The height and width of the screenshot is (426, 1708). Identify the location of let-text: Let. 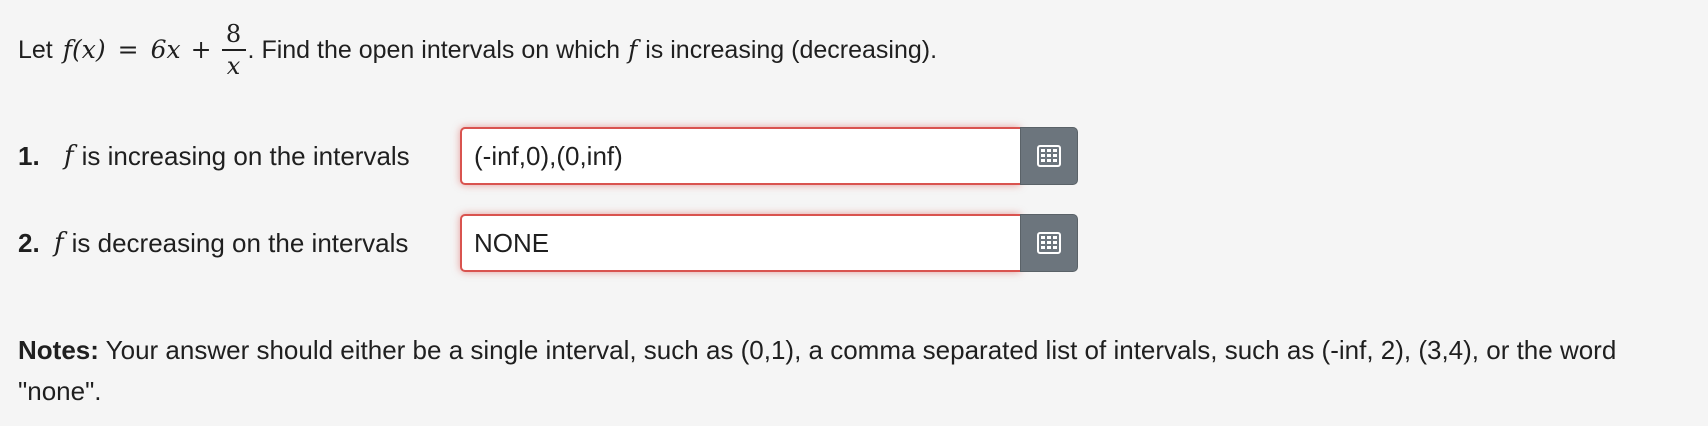
(35, 50).